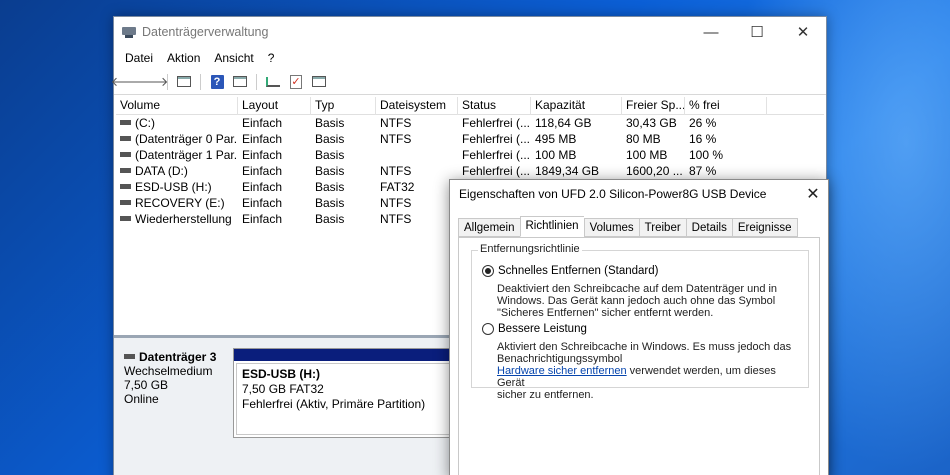 This screenshot has width=950, height=475. I want to click on properties-button, so click(240, 82).